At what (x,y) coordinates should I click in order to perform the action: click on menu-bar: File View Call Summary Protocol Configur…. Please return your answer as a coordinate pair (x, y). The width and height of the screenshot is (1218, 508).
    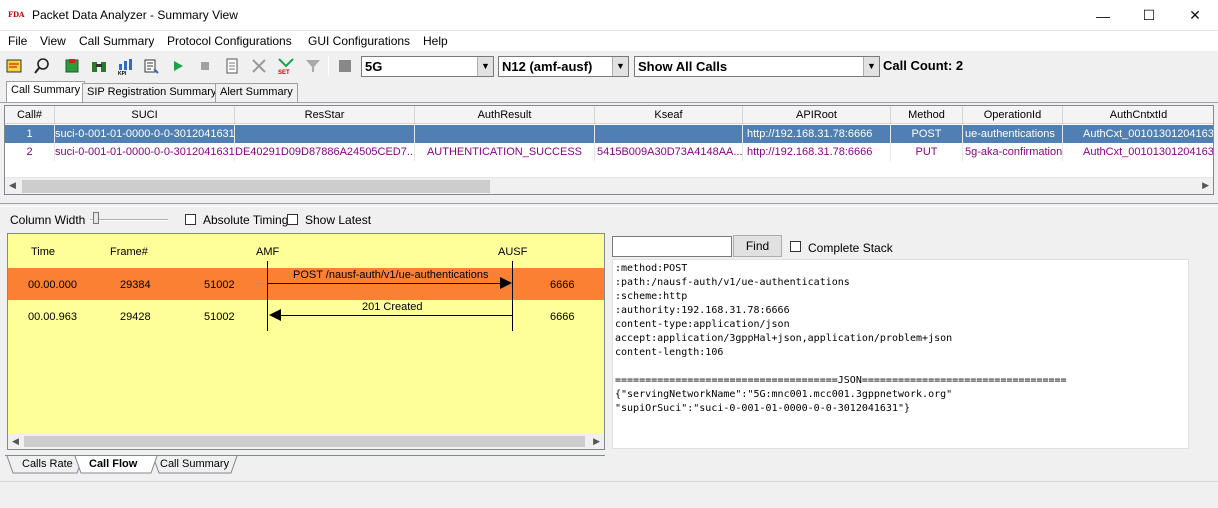
    Looking at the image, I should click on (609, 41).